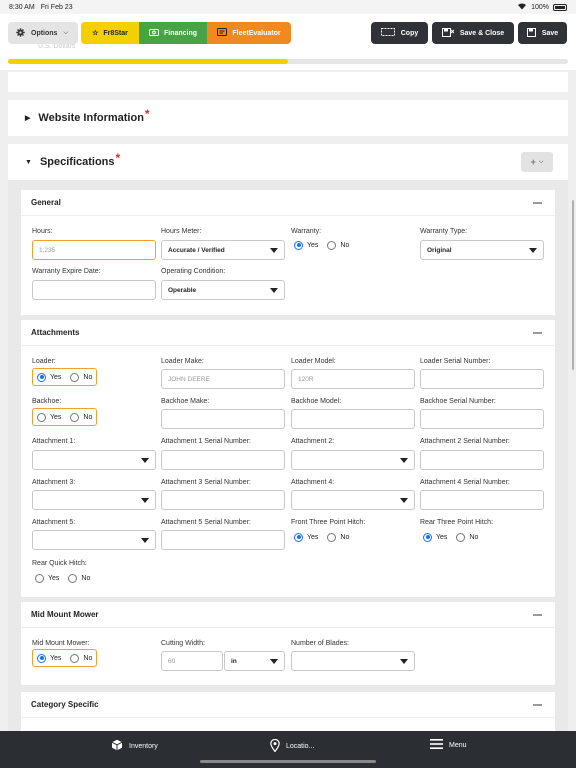  I want to click on category-specific-card: Category Specific, so click(288, 712).